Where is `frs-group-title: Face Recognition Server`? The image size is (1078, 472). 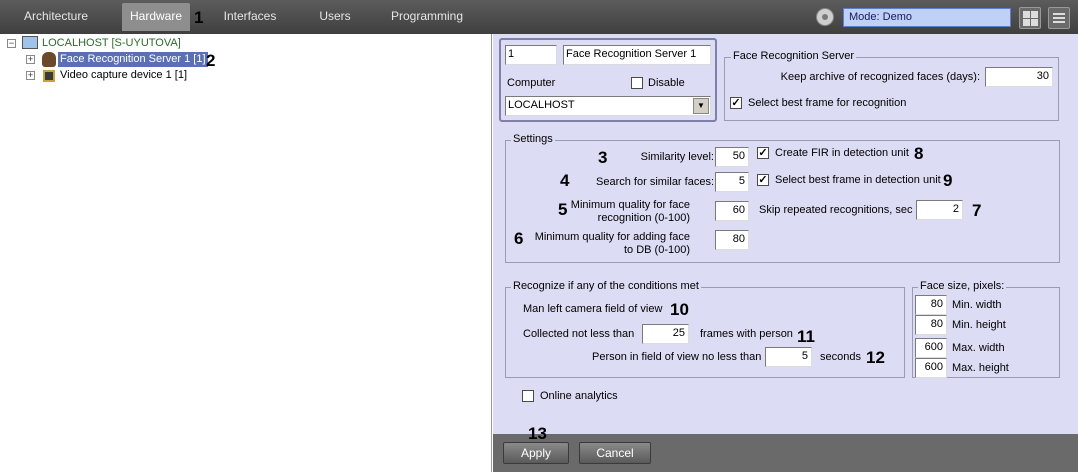 frs-group-title: Face Recognition Server is located at coordinates (794, 56).